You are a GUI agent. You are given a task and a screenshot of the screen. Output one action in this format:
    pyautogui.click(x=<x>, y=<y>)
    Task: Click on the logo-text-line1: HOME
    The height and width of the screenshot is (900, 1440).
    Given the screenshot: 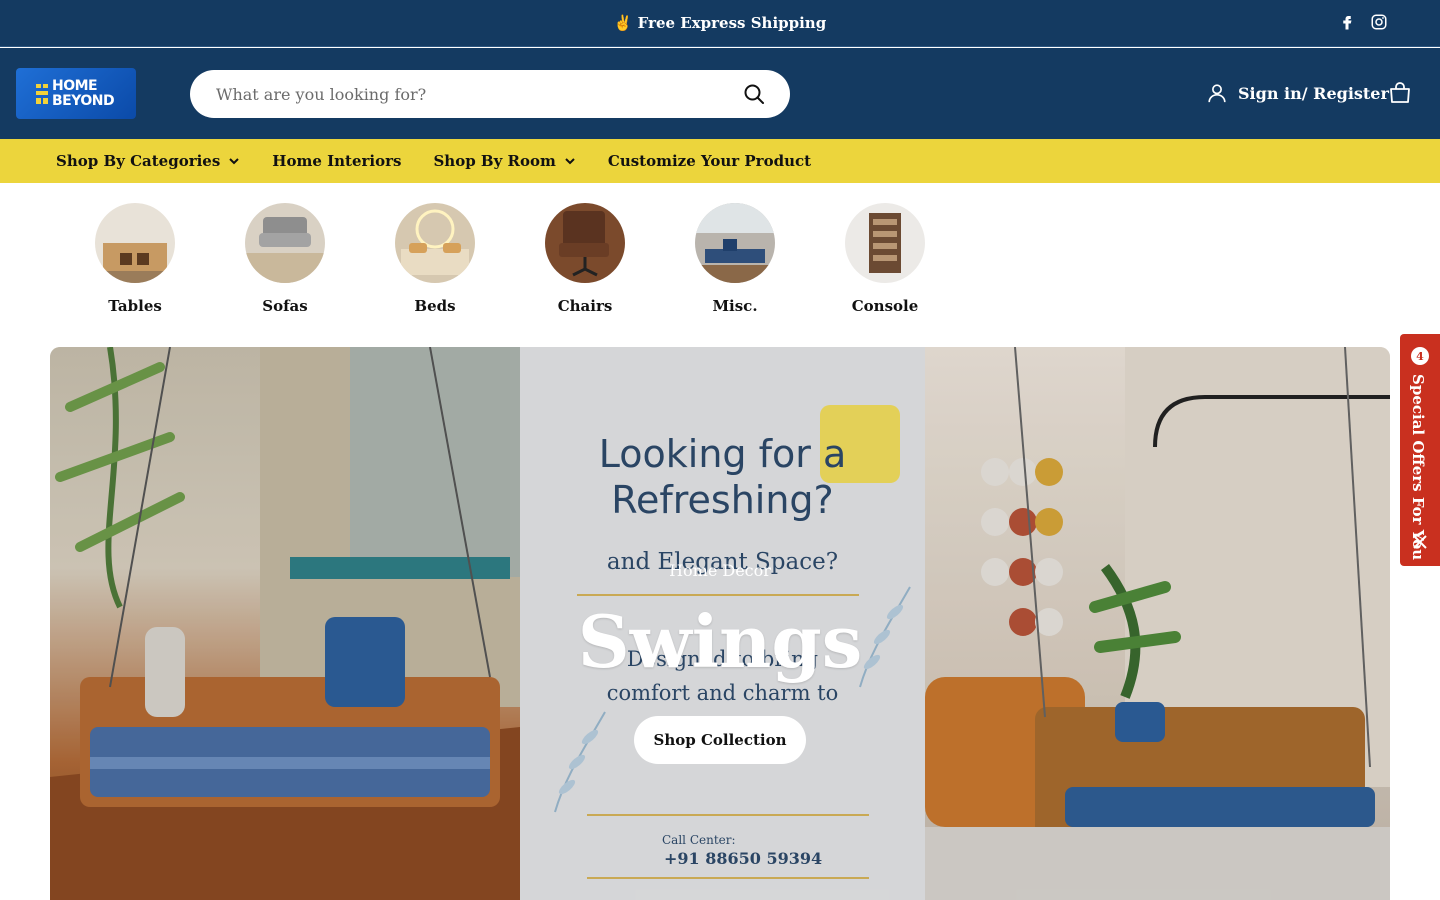 What is the action you would take?
    pyautogui.click(x=75, y=85)
    